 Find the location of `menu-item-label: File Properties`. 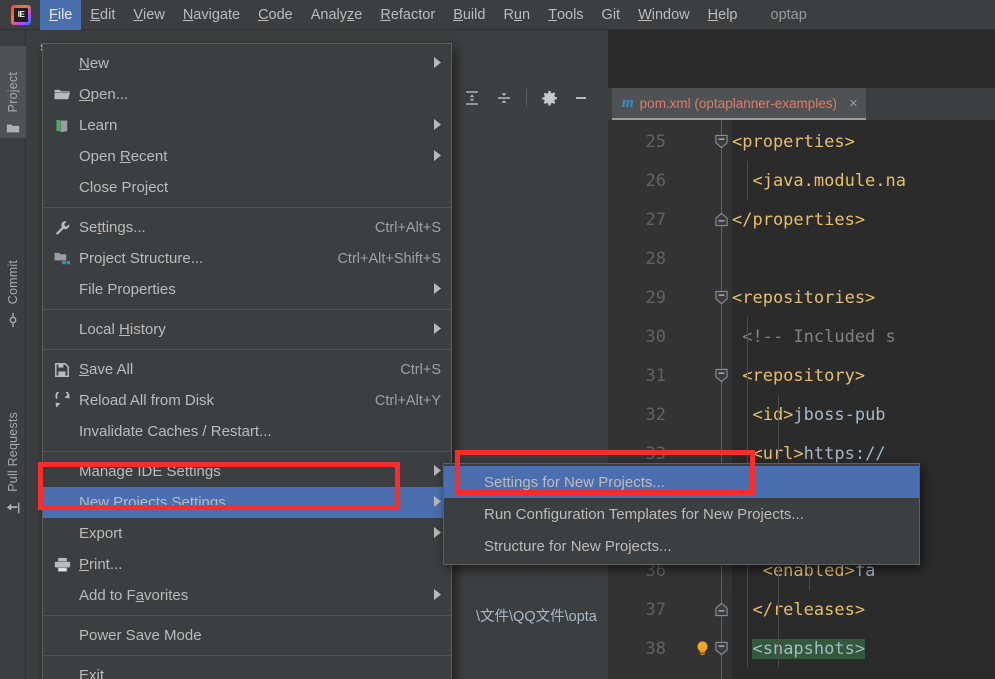

menu-item-label: File Properties is located at coordinates (127, 289).